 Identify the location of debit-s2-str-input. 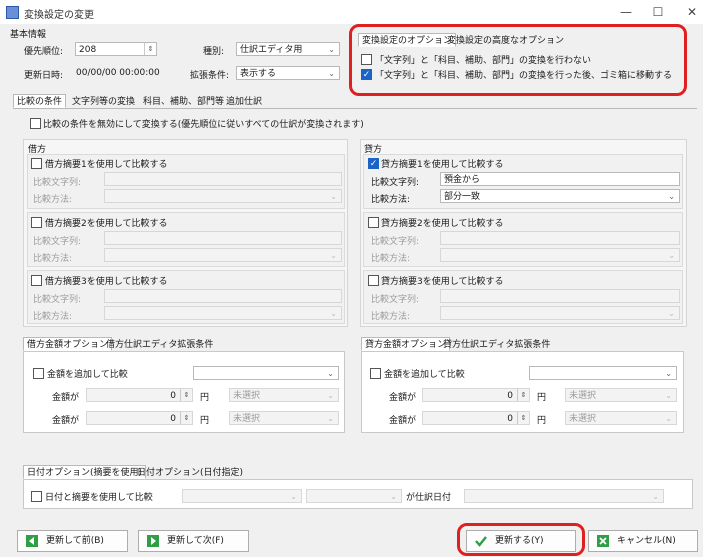
(223, 238).